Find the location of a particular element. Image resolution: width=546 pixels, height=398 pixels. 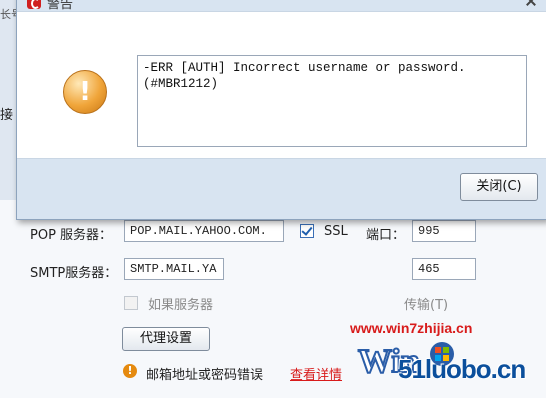

view-details-link: 查看详情 is located at coordinates (316, 373).